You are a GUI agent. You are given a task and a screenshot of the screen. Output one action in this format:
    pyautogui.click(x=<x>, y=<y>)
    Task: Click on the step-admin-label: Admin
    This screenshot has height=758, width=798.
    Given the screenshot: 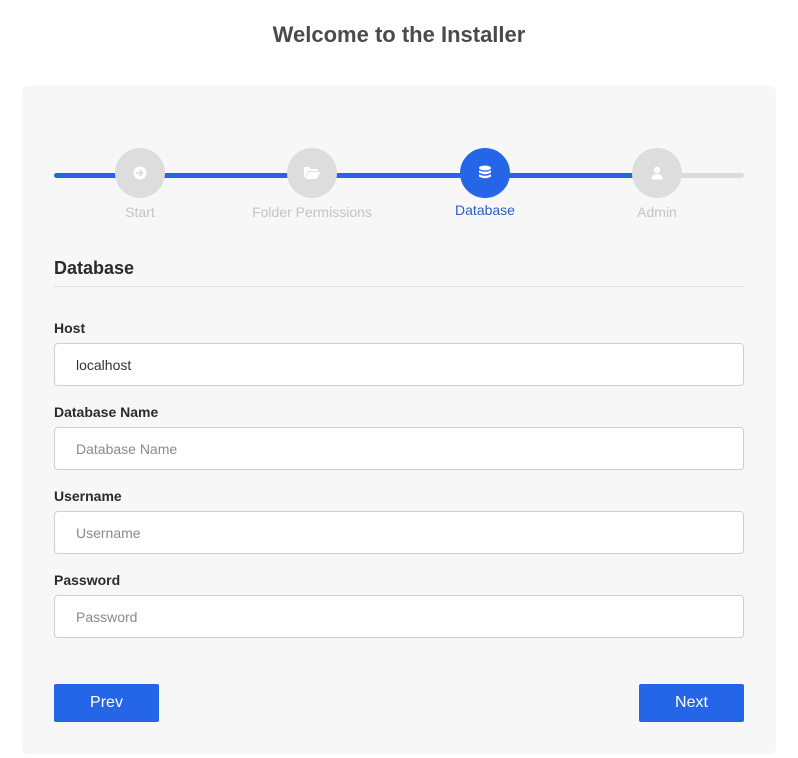 What is the action you would take?
    pyautogui.click(x=657, y=212)
    